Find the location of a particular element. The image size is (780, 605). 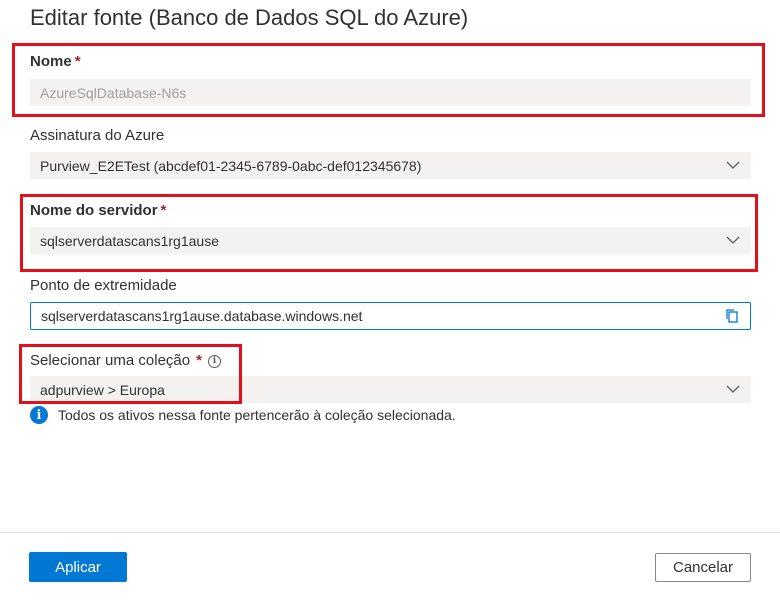

info-tooltip-icon: i is located at coordinates (214, 361).